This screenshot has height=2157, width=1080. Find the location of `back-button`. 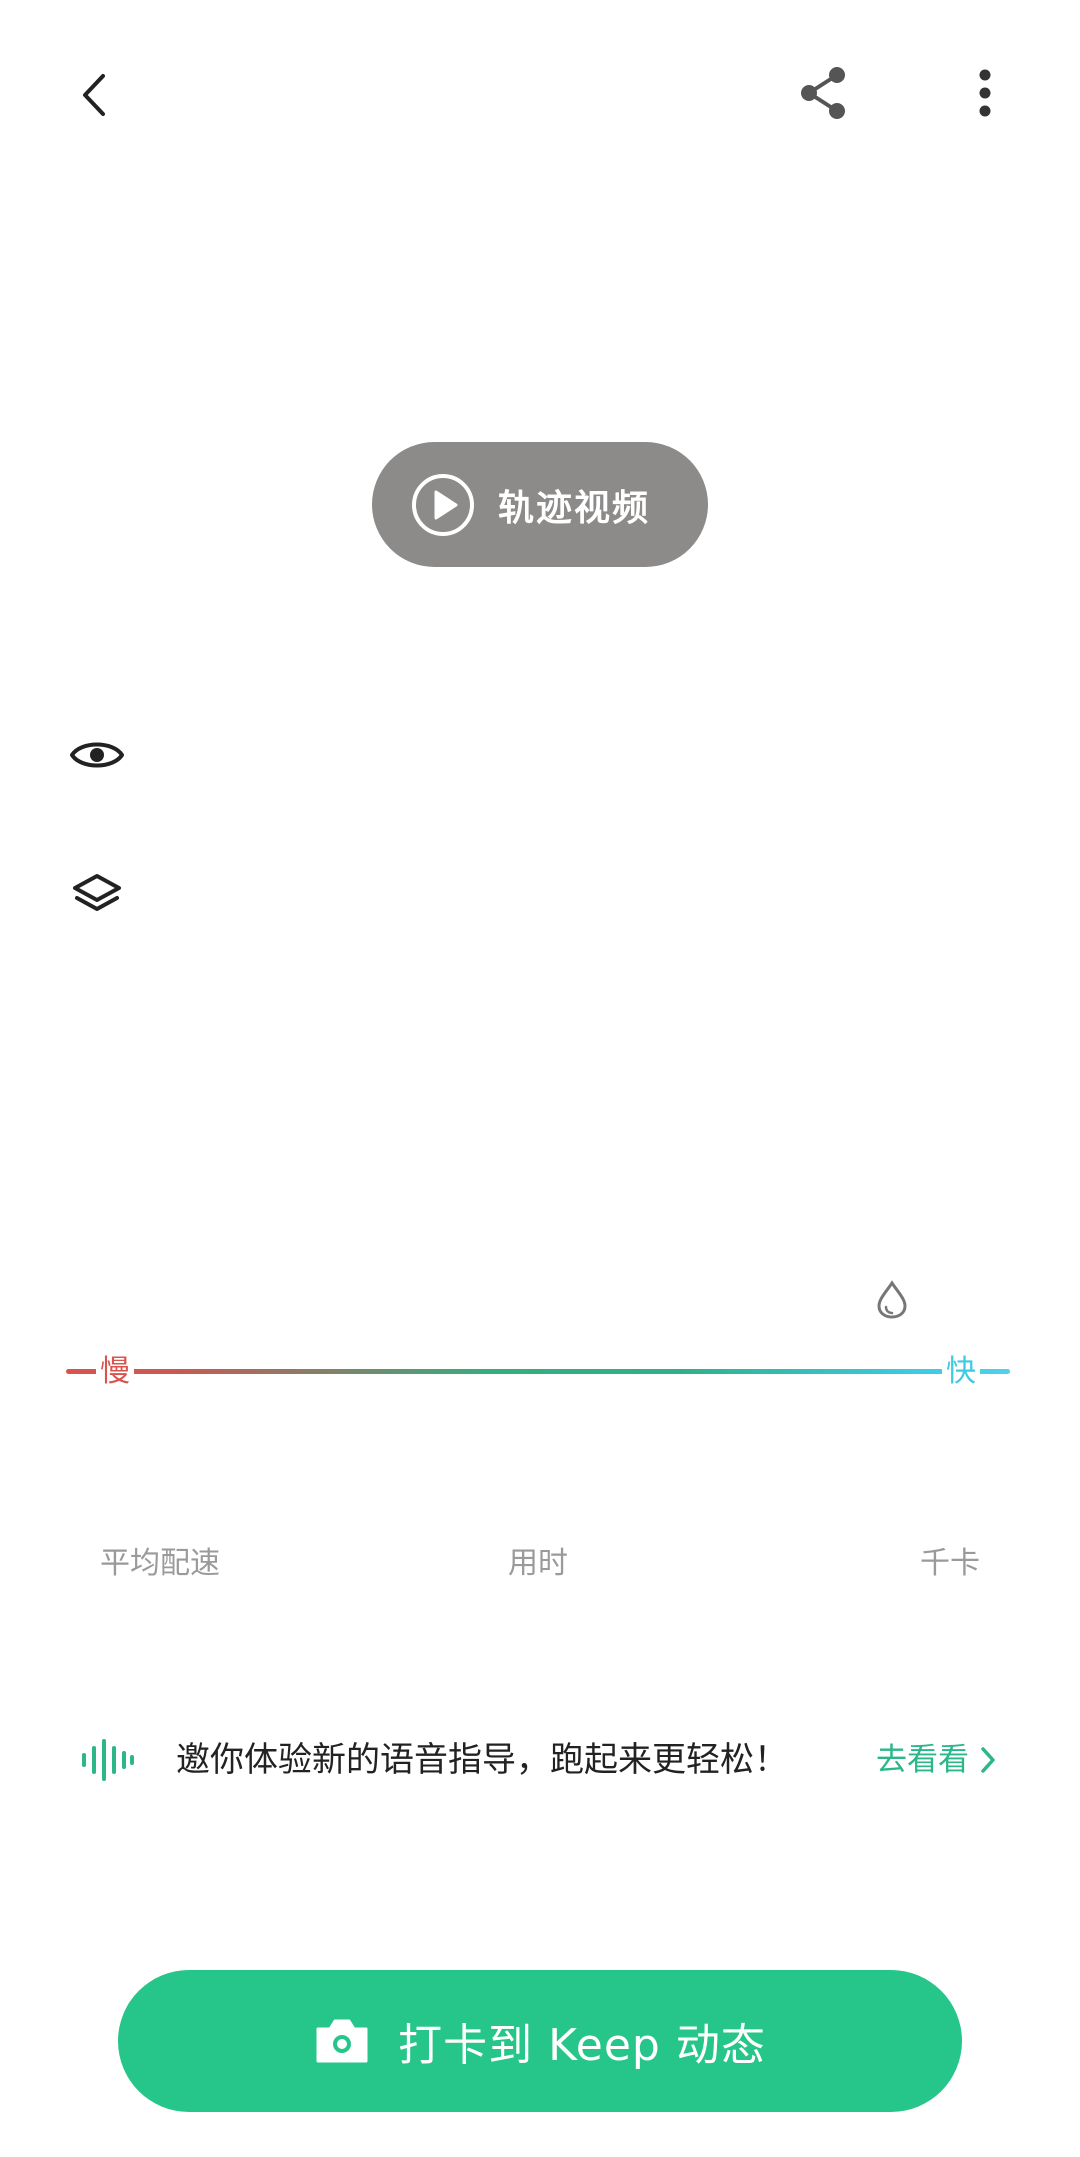

back-button is located at coordinates (95, 95).